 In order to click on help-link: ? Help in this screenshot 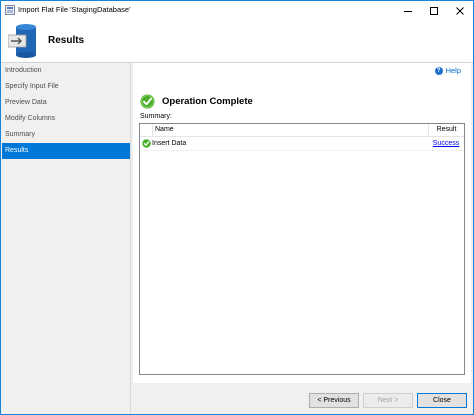, I will do `click(447, 70)`.